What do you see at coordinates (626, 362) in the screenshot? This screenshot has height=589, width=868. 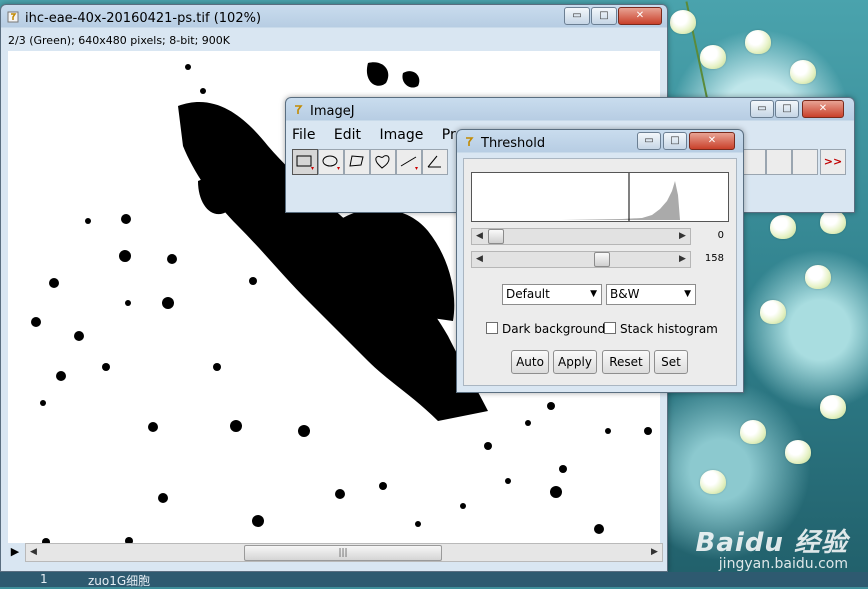 I see `reset-button: Reset` at bounding box center [626, 362].